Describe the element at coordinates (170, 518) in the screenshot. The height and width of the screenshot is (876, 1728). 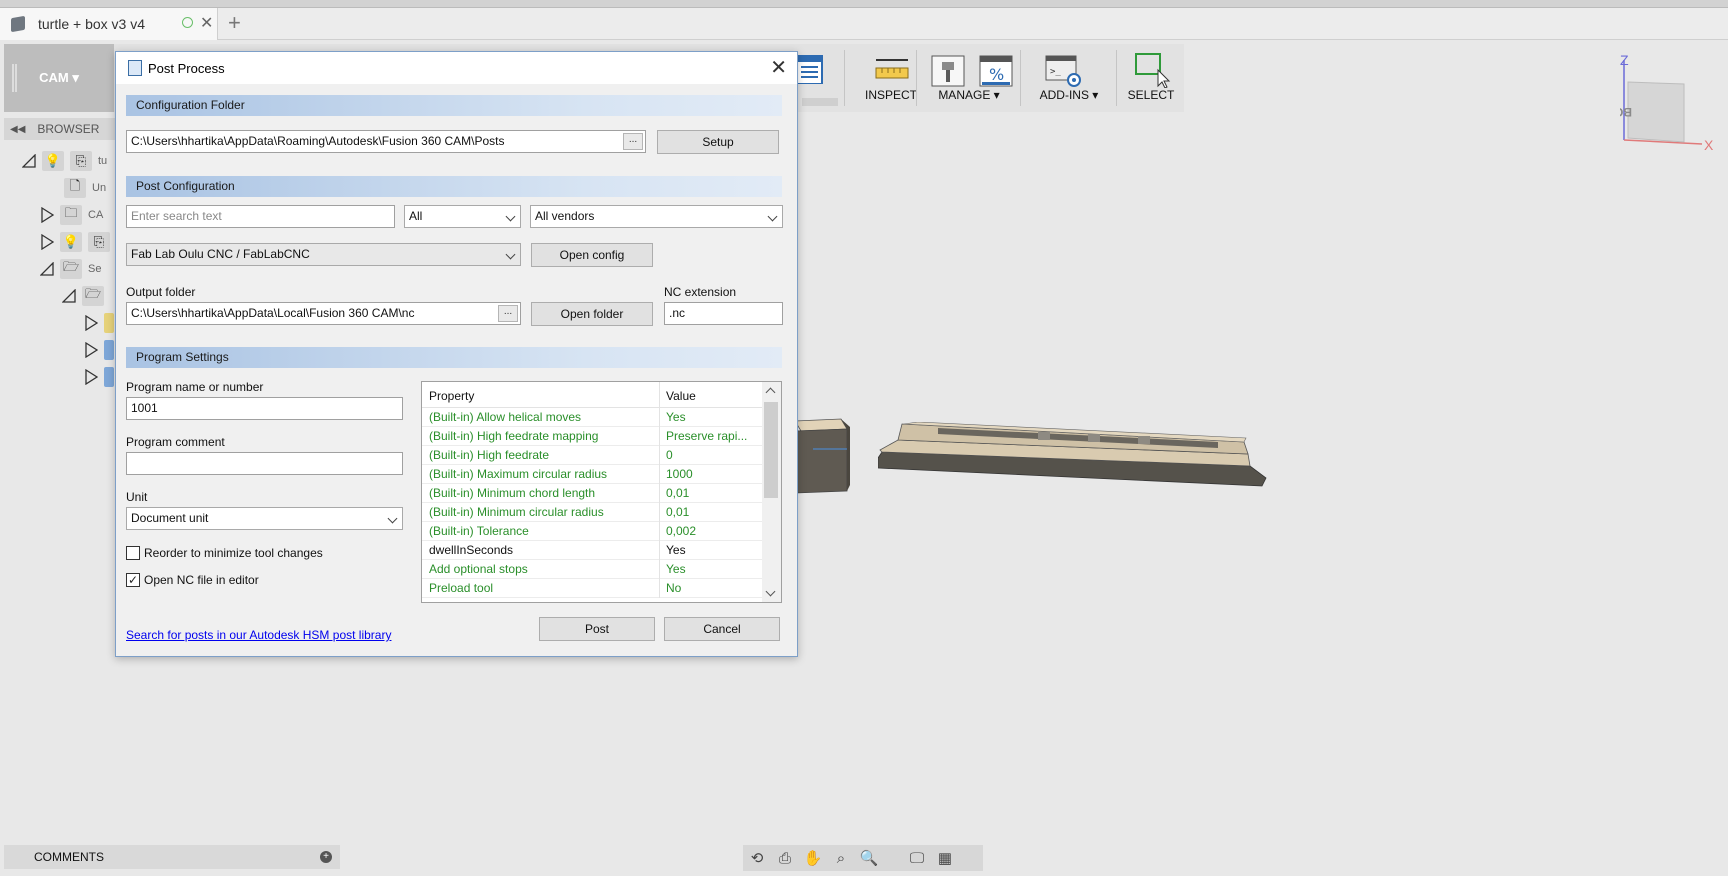
I see `unit-selected-value: Document unit` at that location.